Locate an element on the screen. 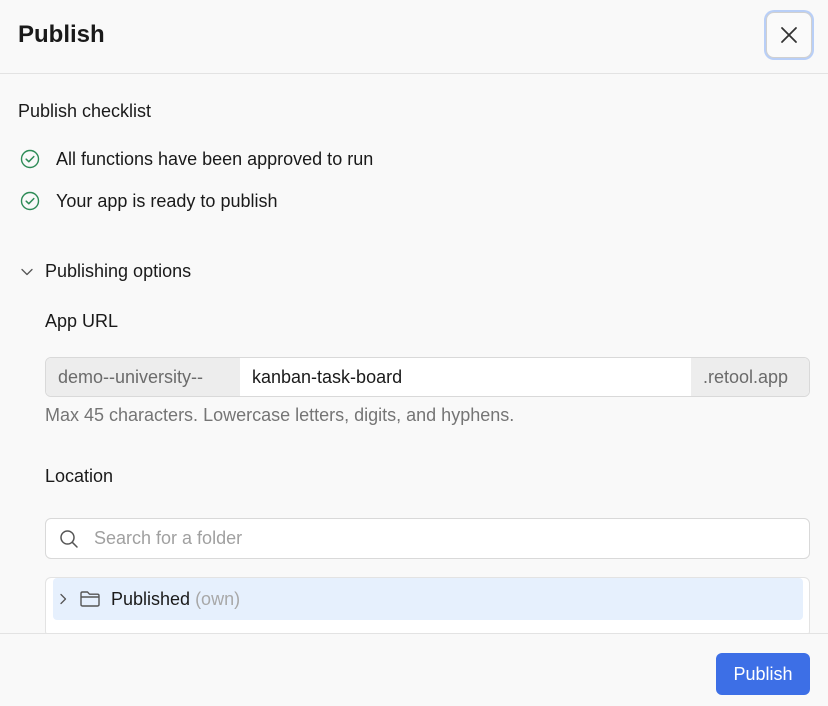 The width and height of the screenshot is (828, 706). close-button is located at coordinates (789, 35).